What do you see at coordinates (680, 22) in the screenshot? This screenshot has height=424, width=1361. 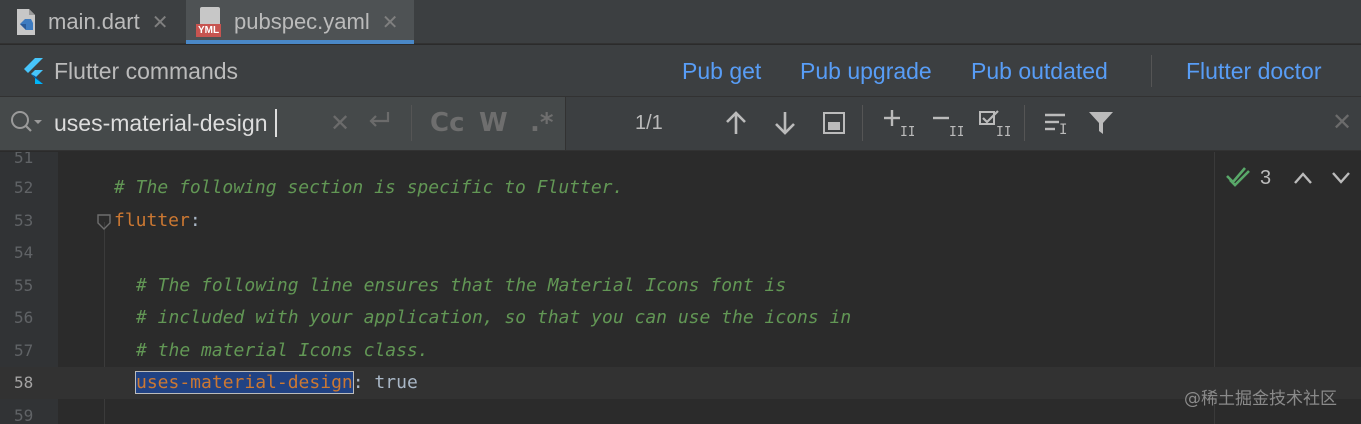 I see `editor-tab-bar: main.dart ✕ YML pubspec.yaml ✕` at bounding box center [680, 22].